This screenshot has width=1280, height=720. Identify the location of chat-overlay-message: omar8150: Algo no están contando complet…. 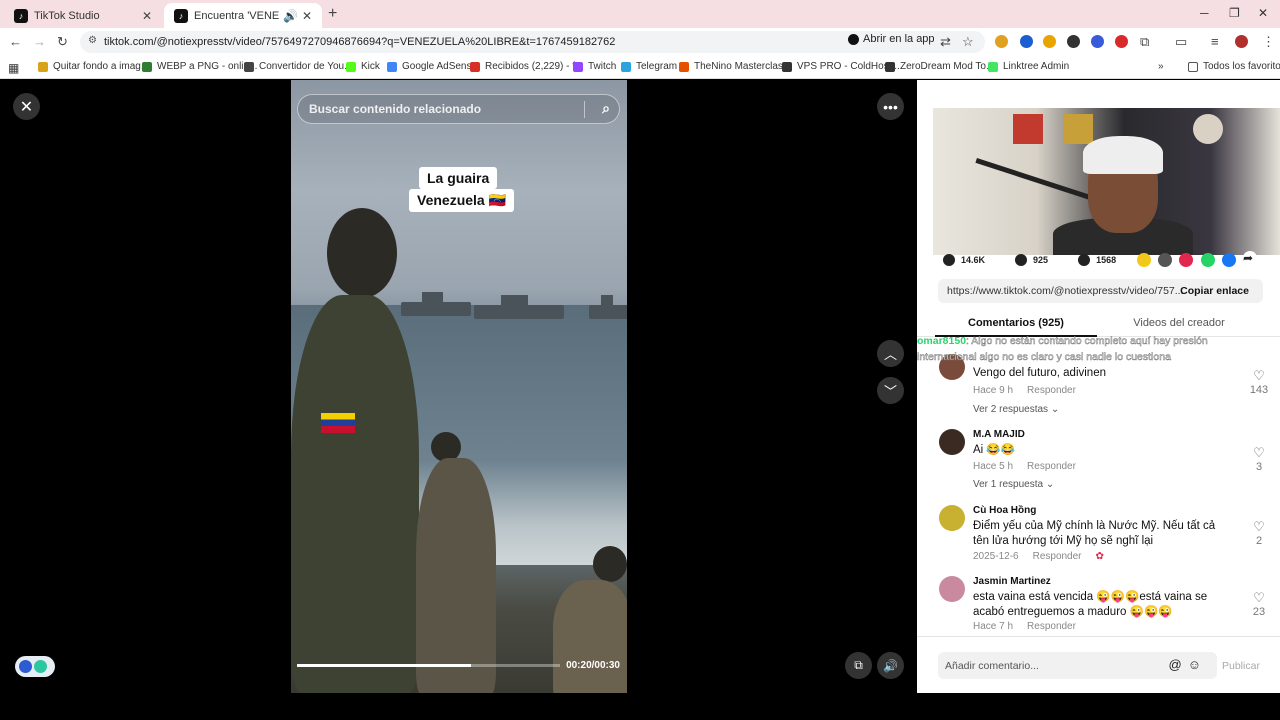
(1082, 349).